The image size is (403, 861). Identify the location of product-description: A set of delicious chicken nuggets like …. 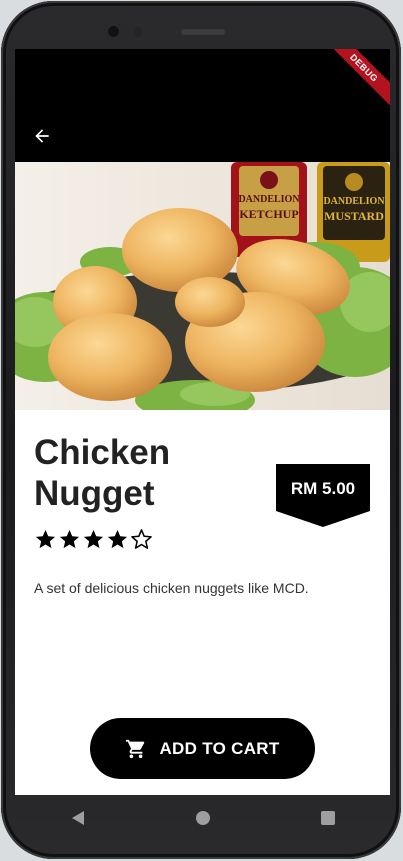
(171, 588).